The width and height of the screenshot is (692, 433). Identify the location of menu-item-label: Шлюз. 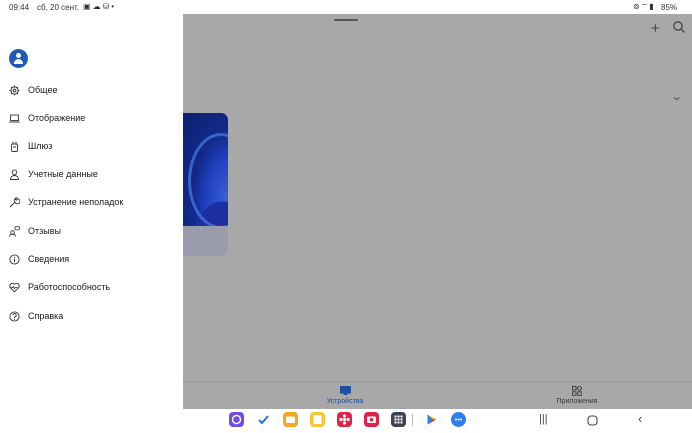
(40, 146).